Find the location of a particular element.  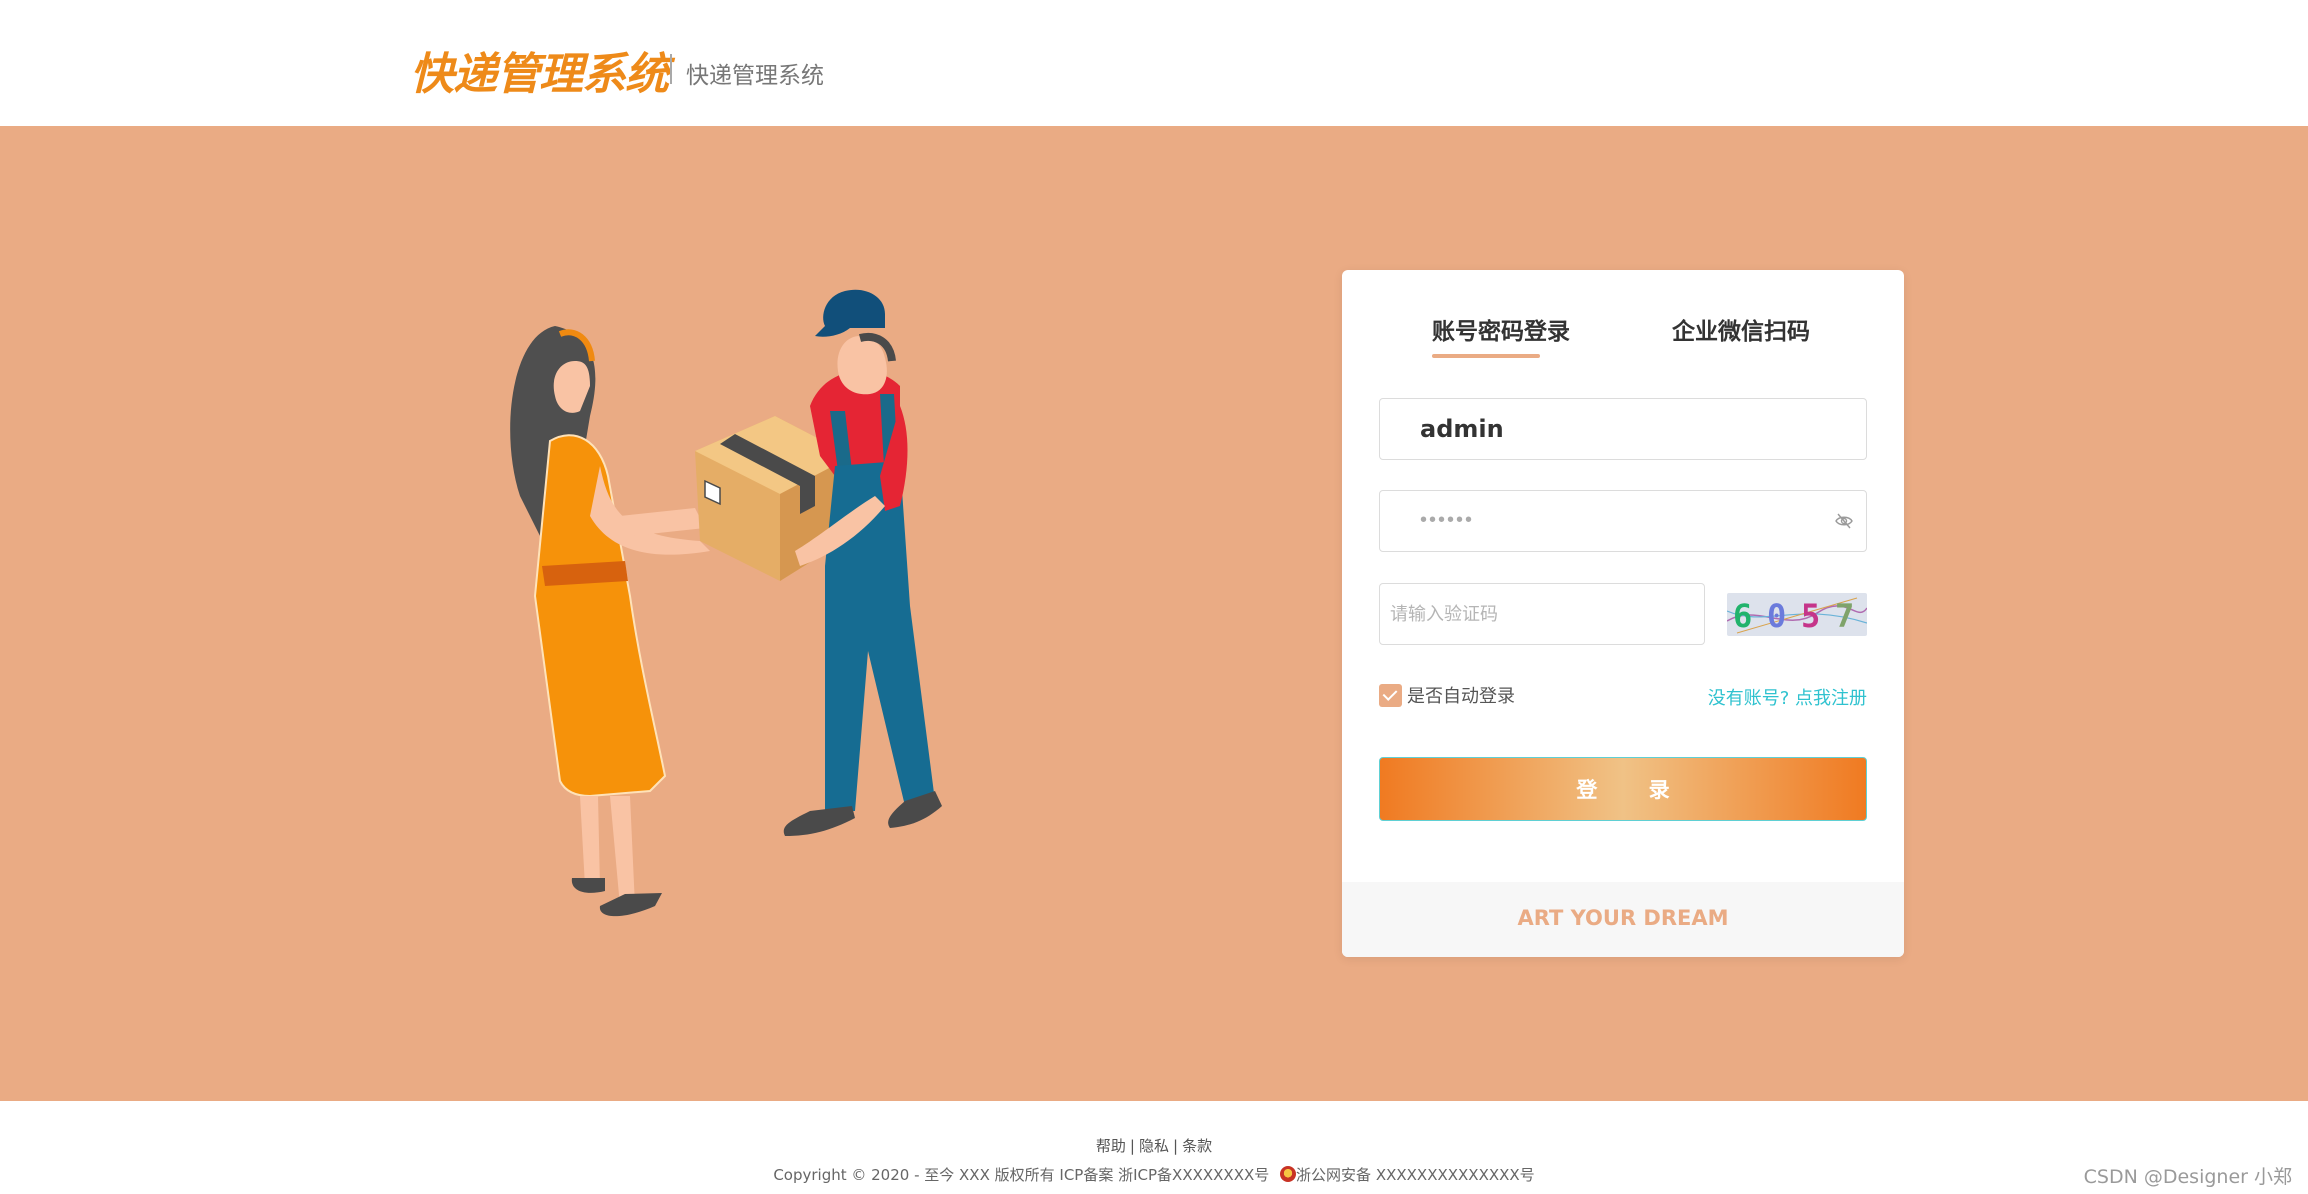

footer-link-help: 帮助 is located at coordinates (1111, 1146).